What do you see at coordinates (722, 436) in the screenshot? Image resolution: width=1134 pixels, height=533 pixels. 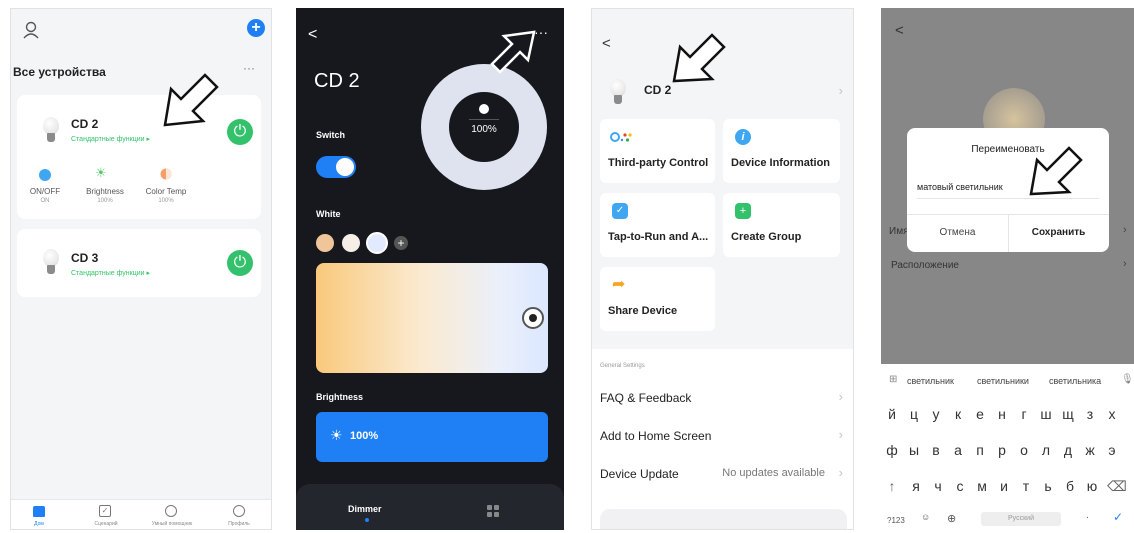 I see `row-add-to-home: Add to Home Screen ›` at bounding box center [722, 436].